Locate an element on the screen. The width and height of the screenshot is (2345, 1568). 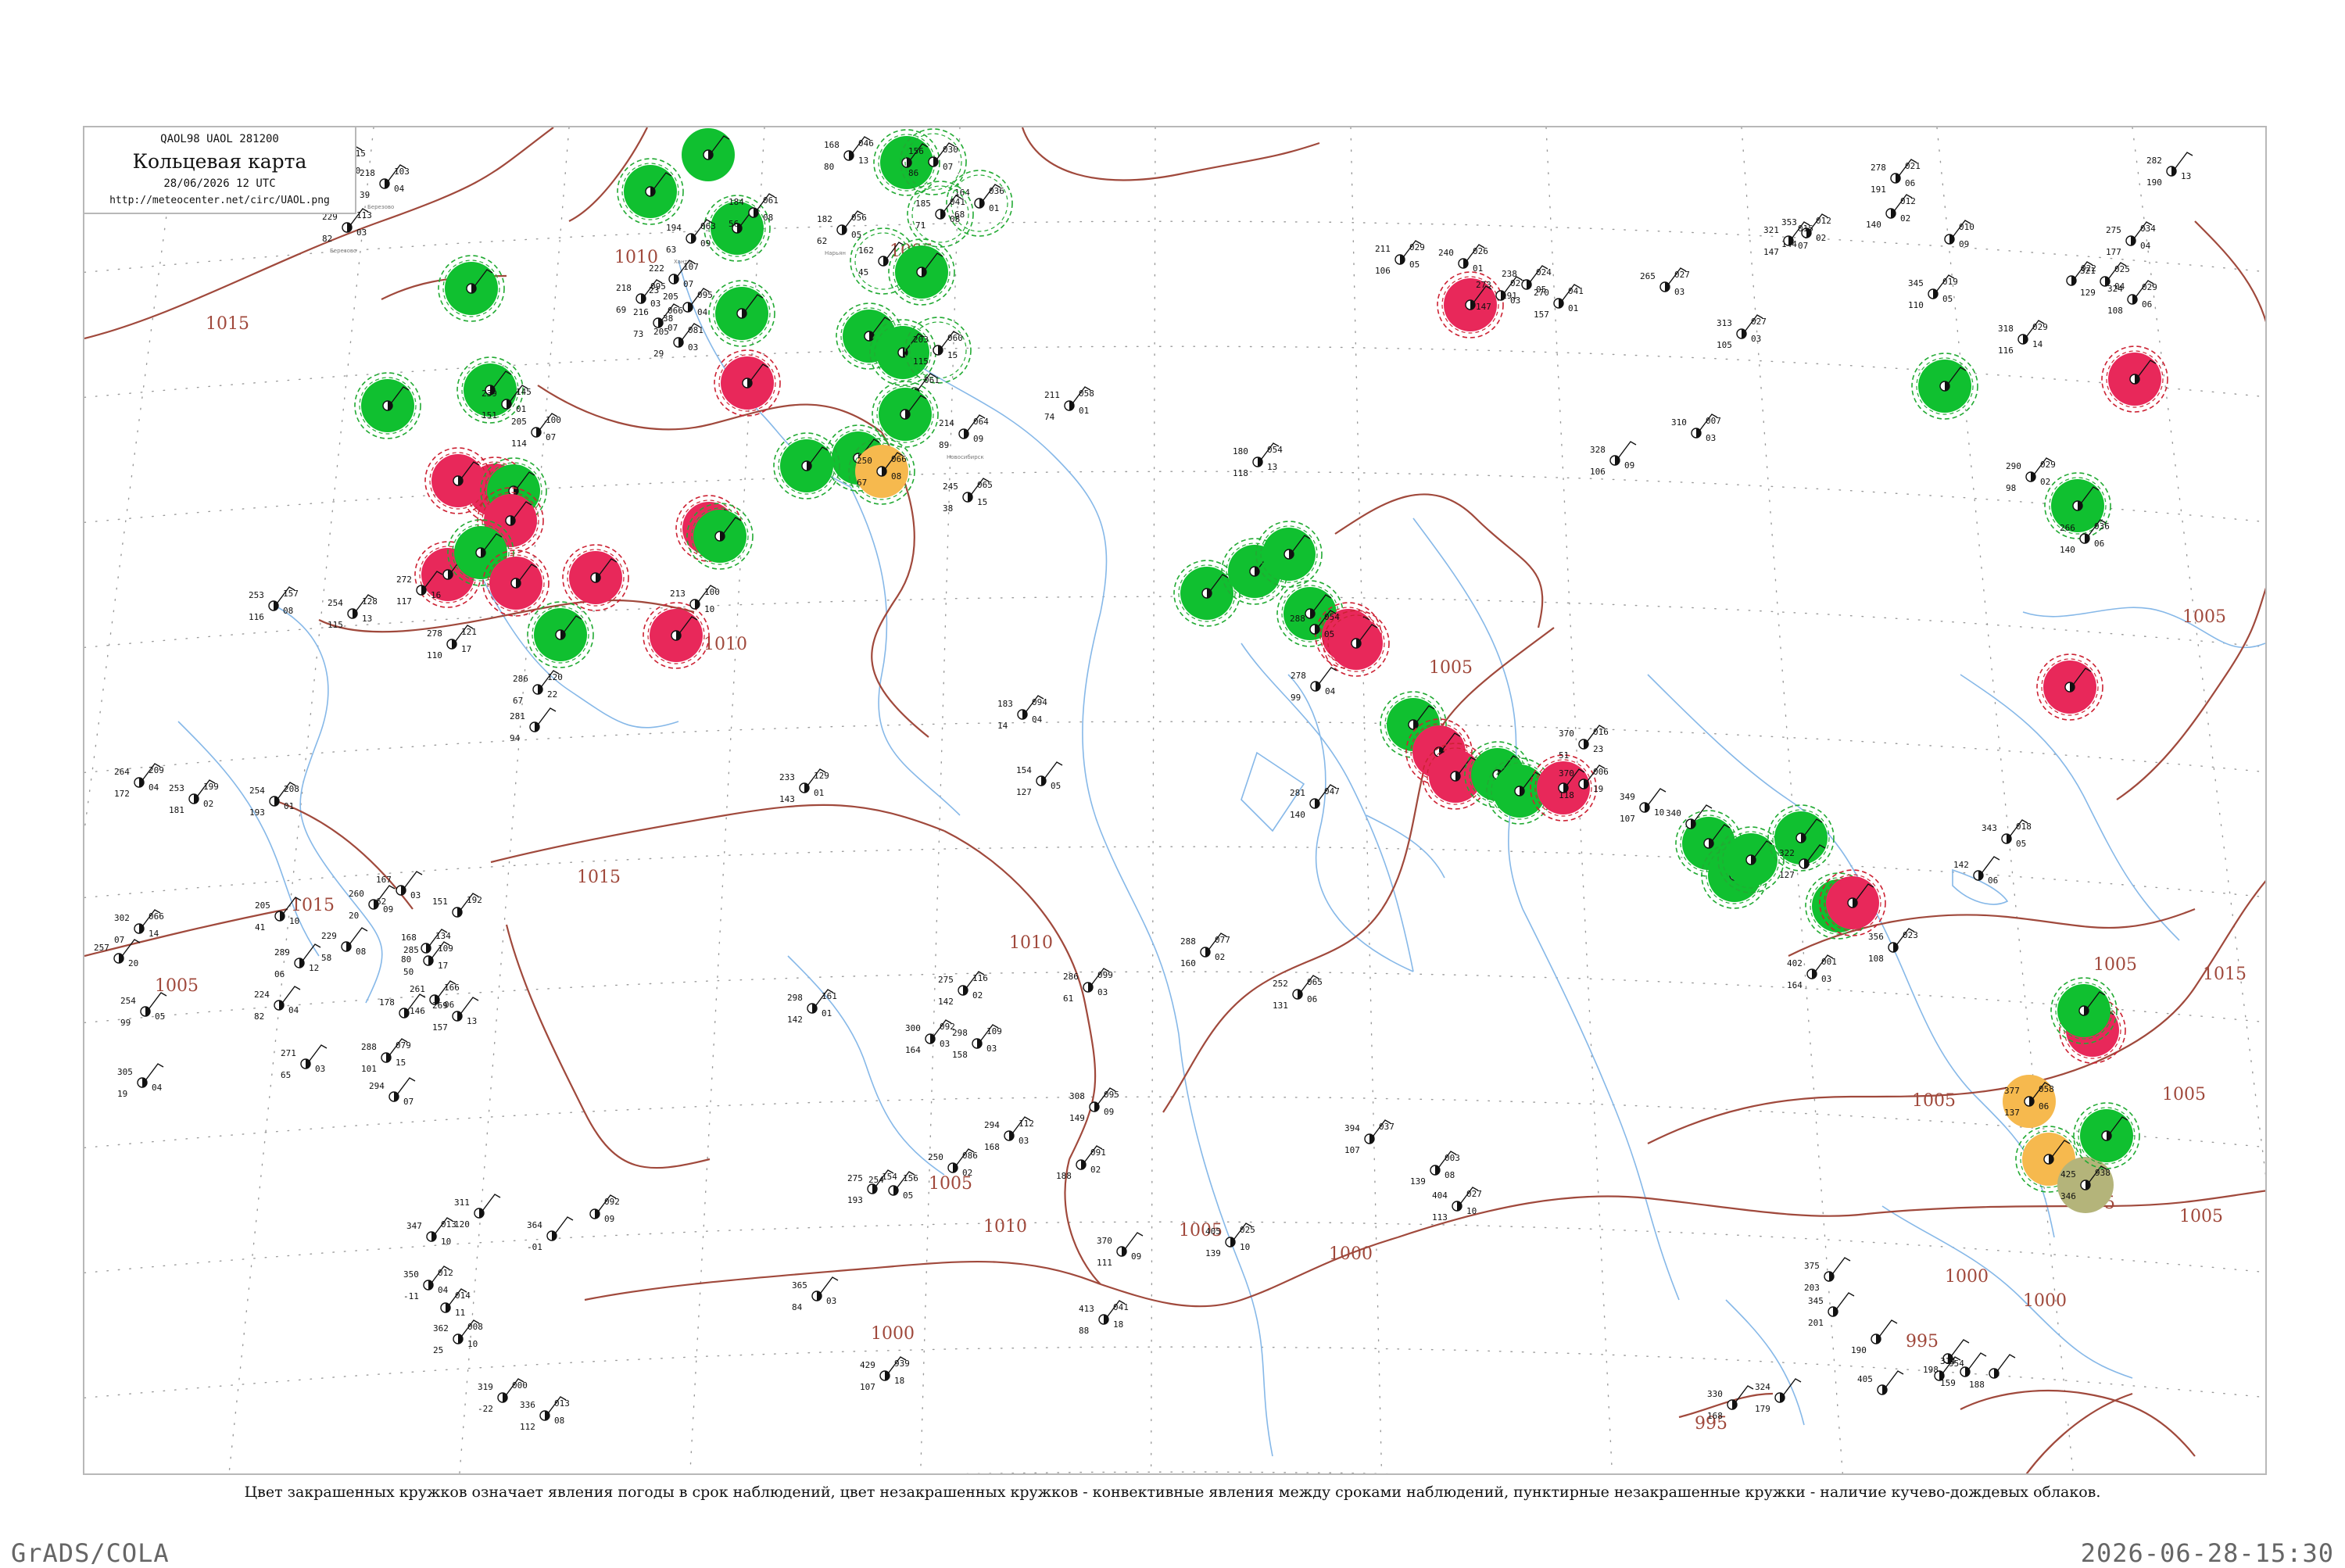
station-plot: 253 157 116 08 is located at coordinates (274, 604).